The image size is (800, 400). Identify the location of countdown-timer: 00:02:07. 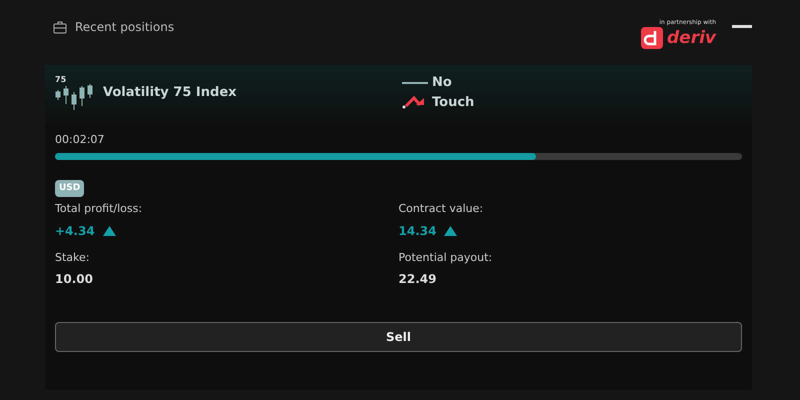
(80, 140).